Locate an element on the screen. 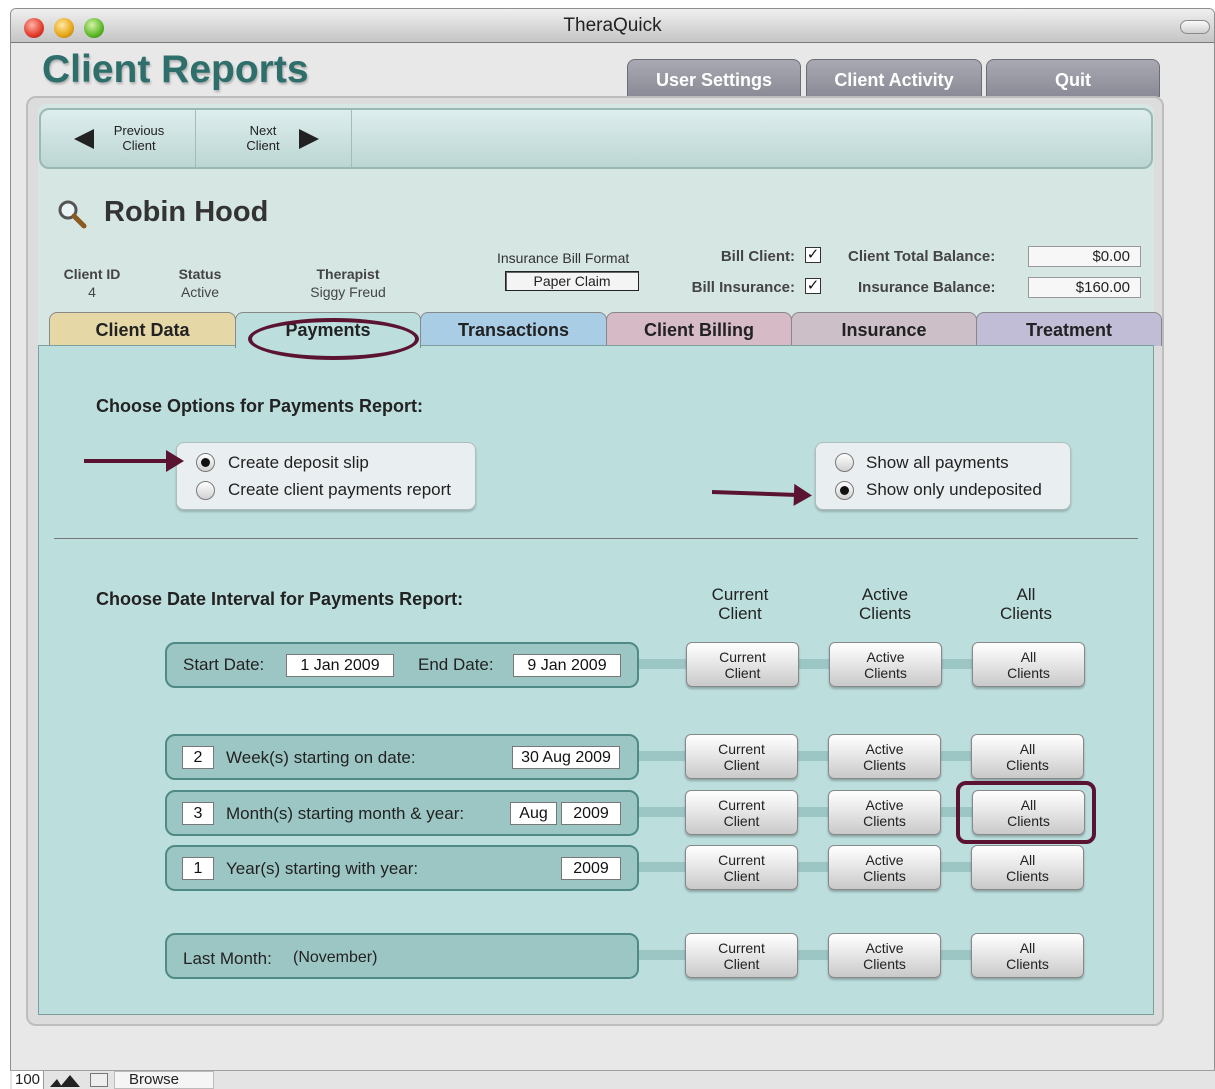  date-range-all-clients-button: All Clients is located at coordinates (1028, 664).